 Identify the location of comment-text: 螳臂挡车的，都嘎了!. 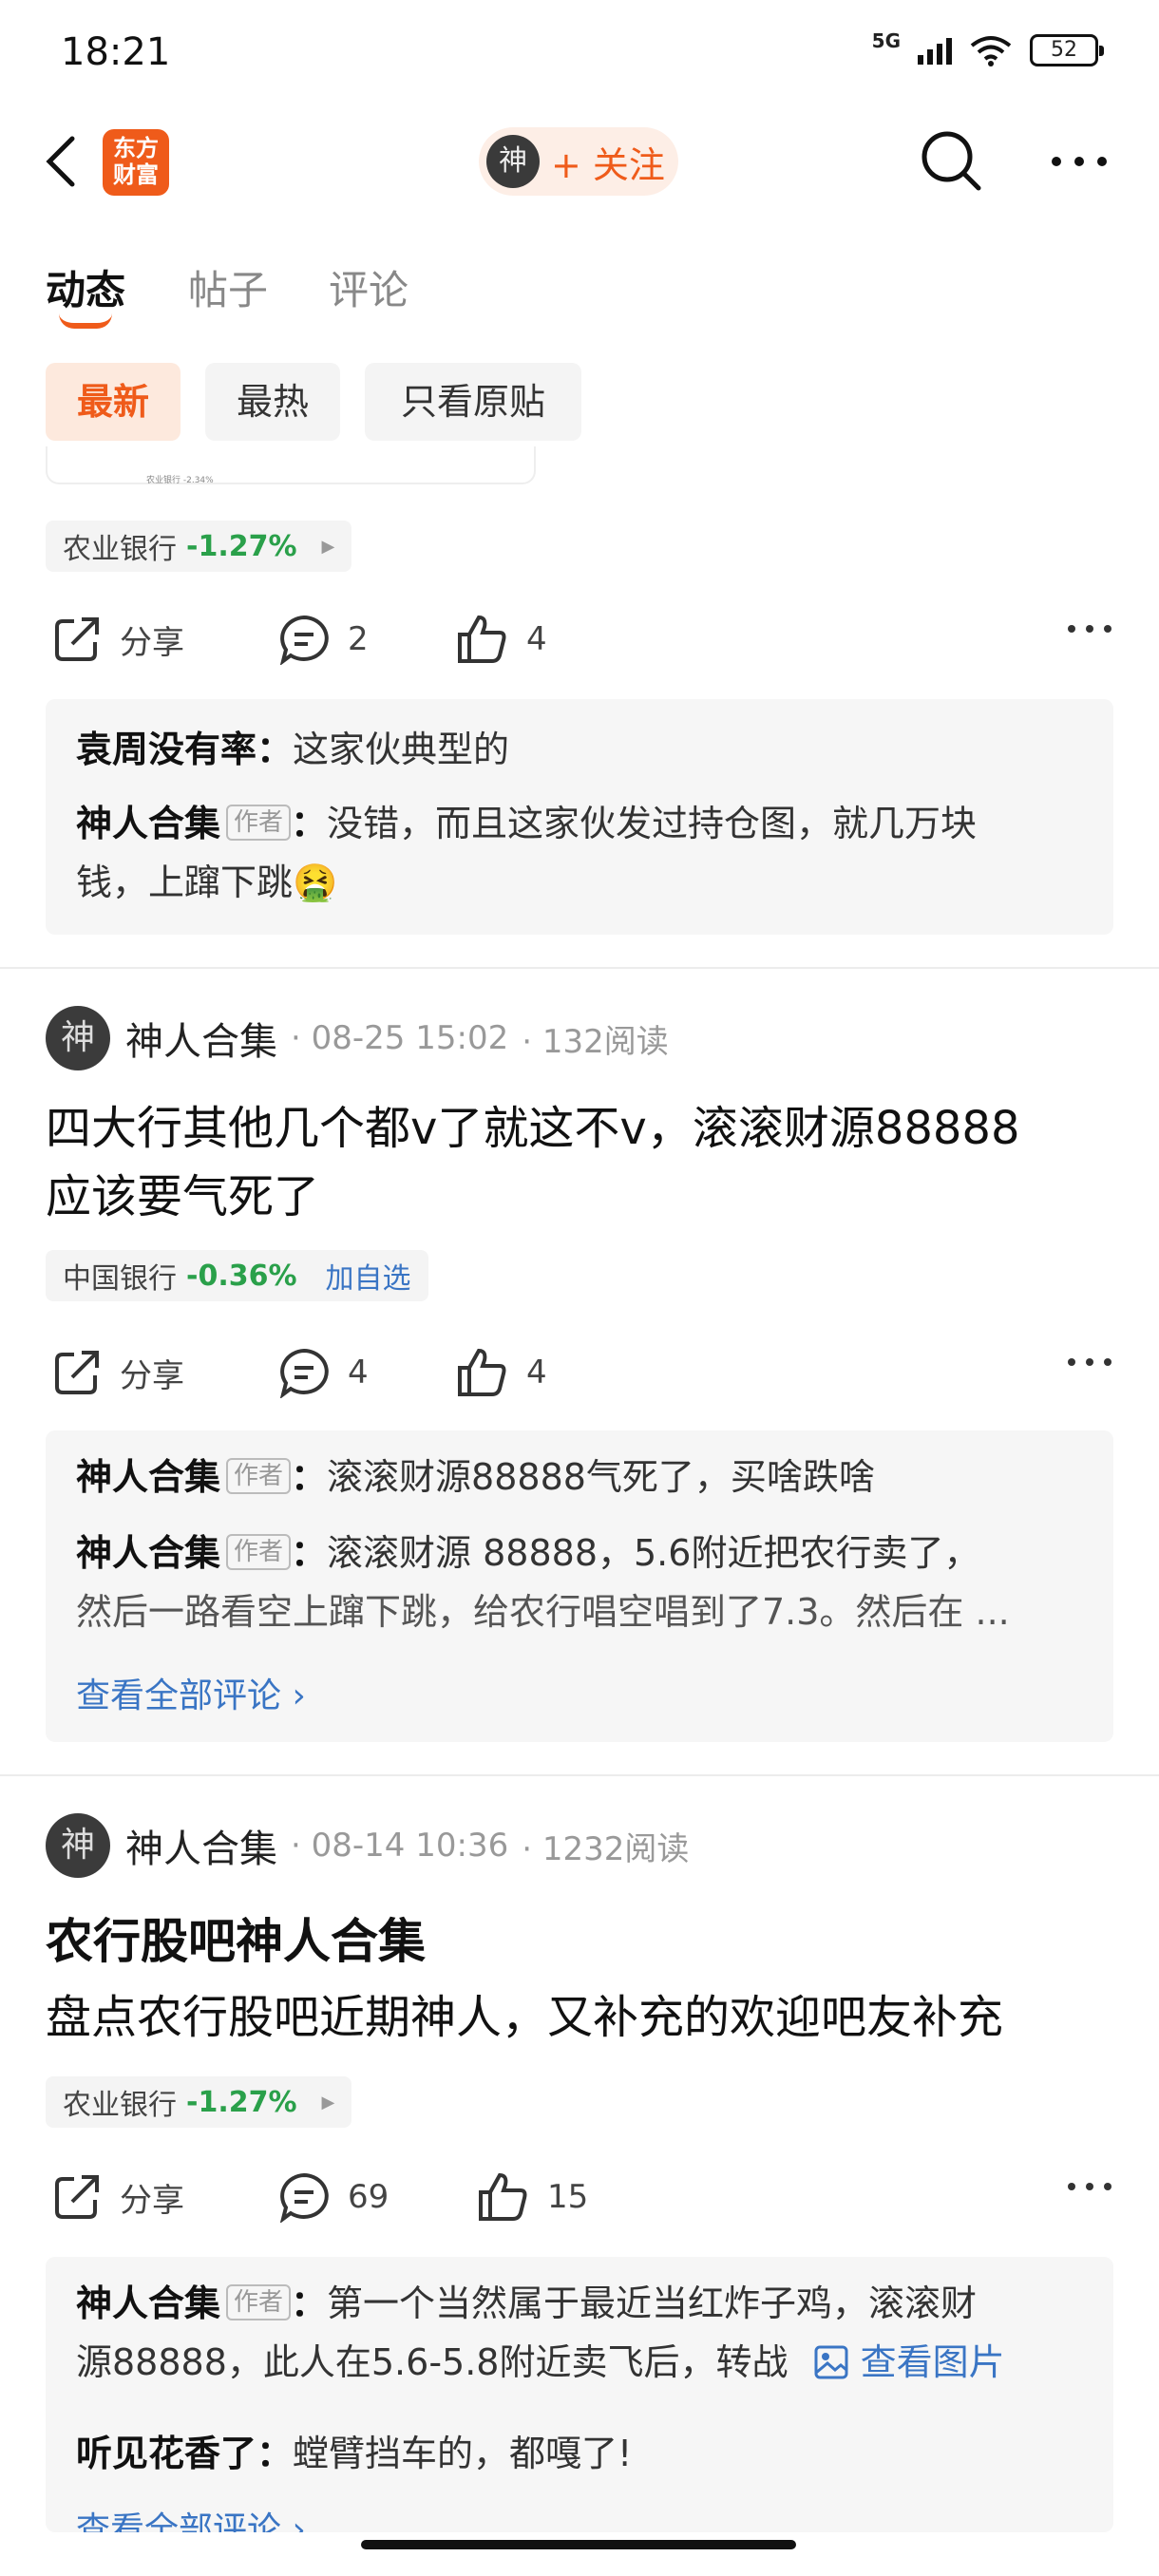
(463, 2453).